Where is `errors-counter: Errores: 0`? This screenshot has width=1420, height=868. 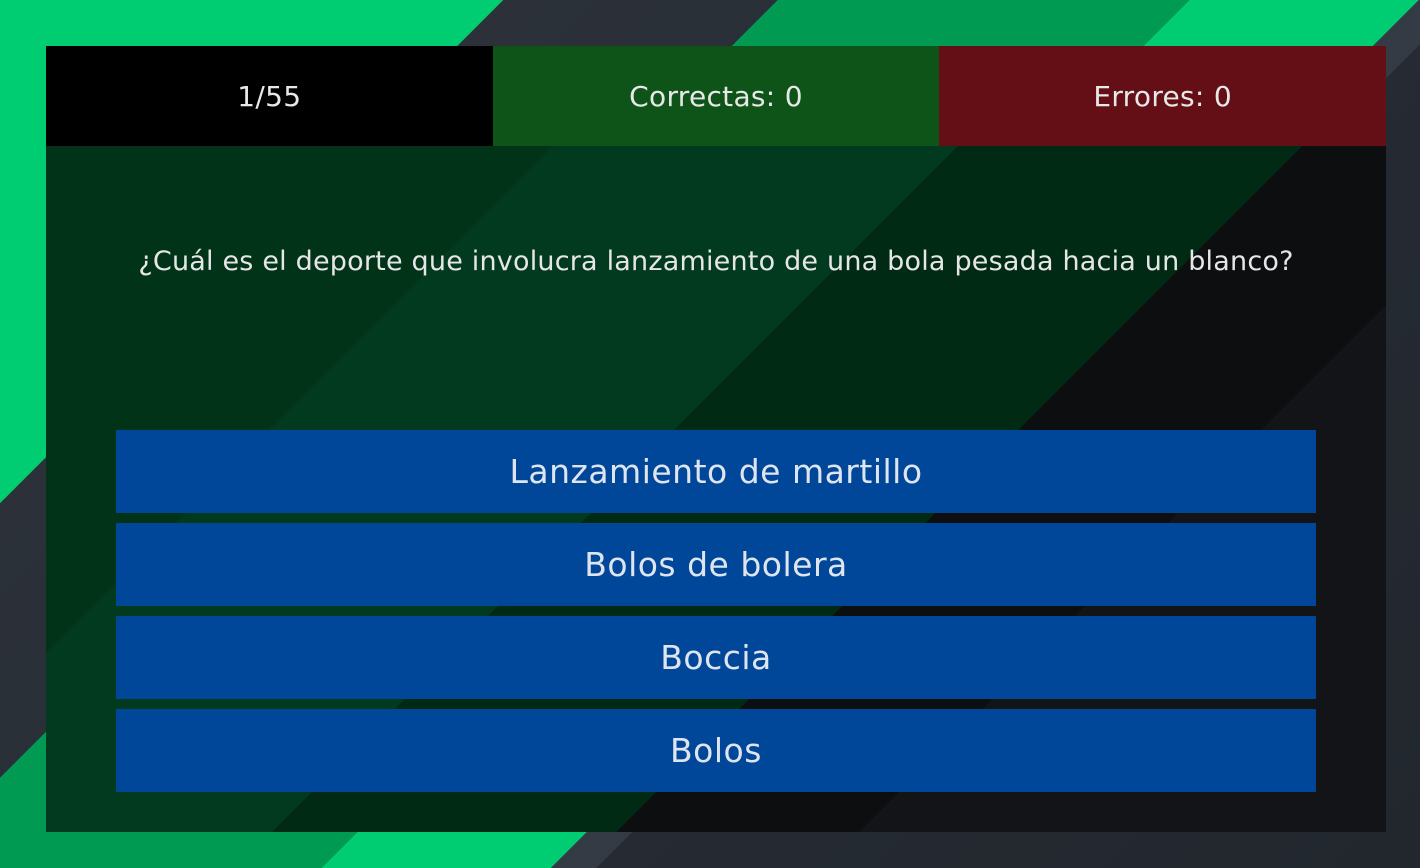
errors-counter: Errores: 0 is located at coordinates (1162, 96).